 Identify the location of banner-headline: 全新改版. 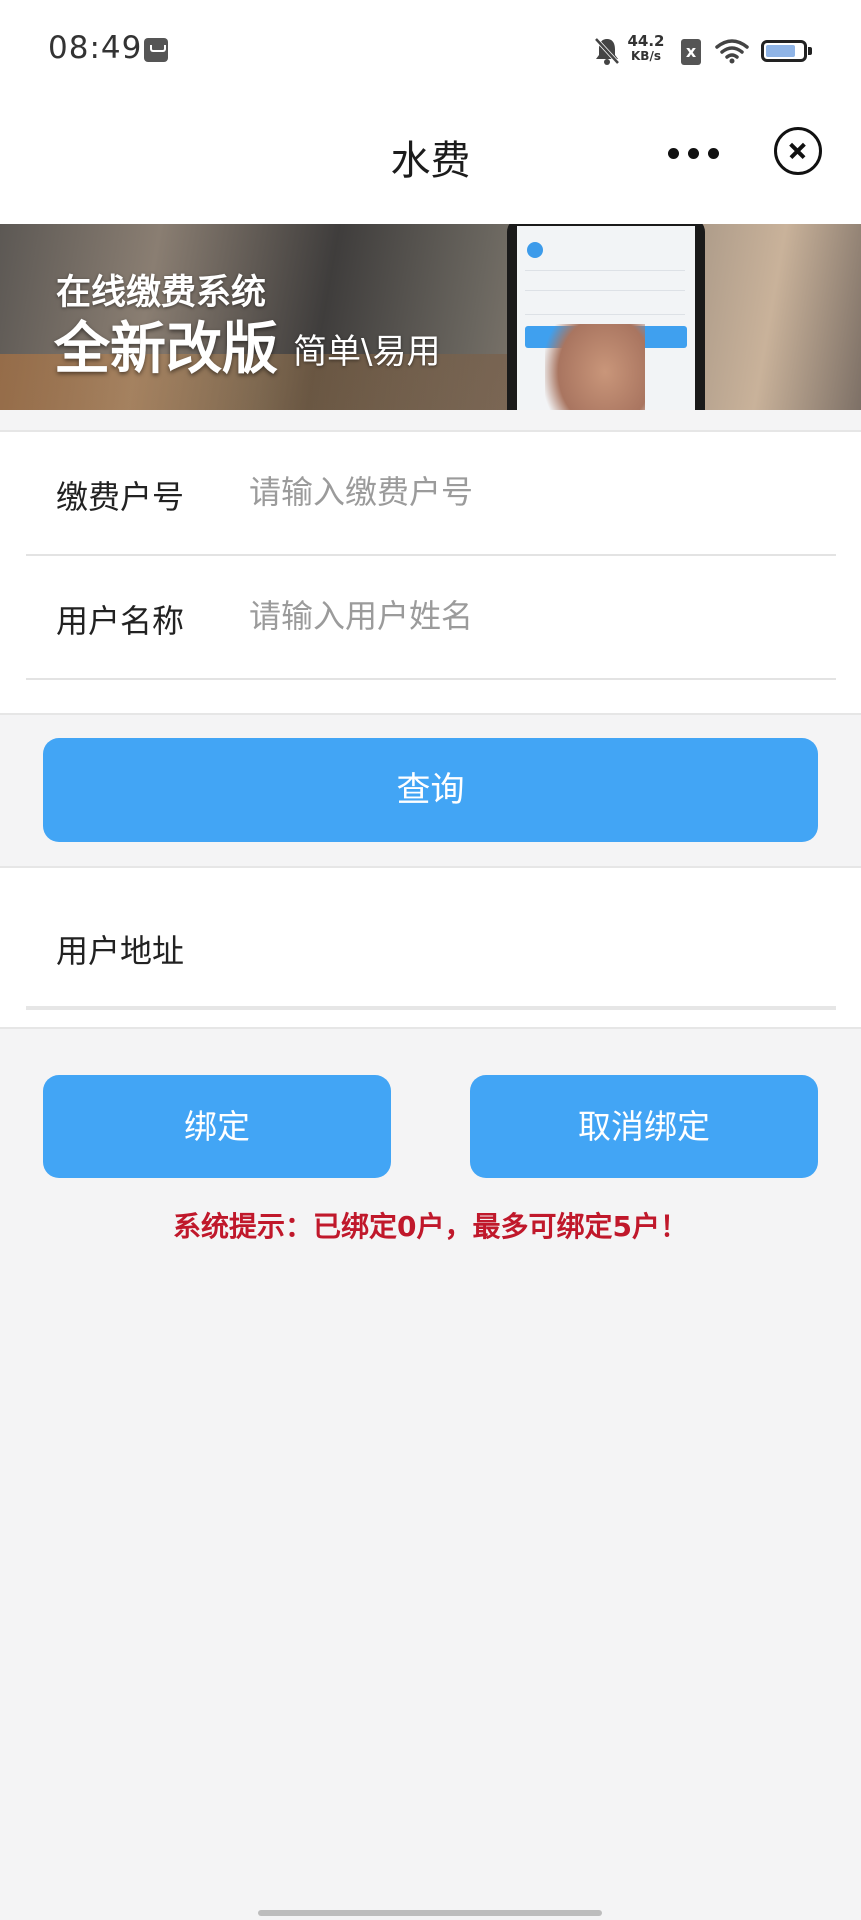
(166, 349).